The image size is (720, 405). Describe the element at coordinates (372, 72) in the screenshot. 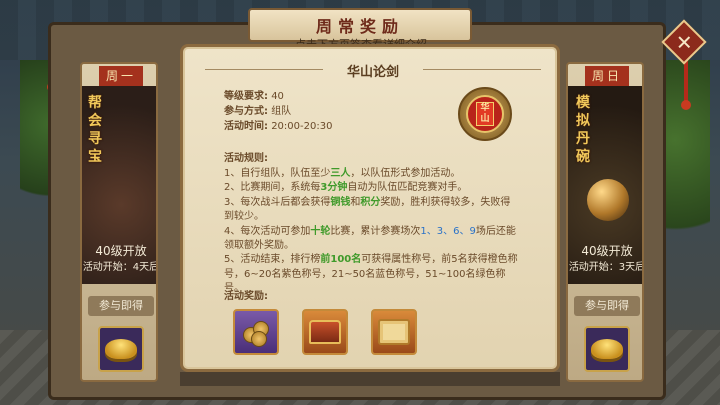

I see `detail-title: 华山论剑` at that location.